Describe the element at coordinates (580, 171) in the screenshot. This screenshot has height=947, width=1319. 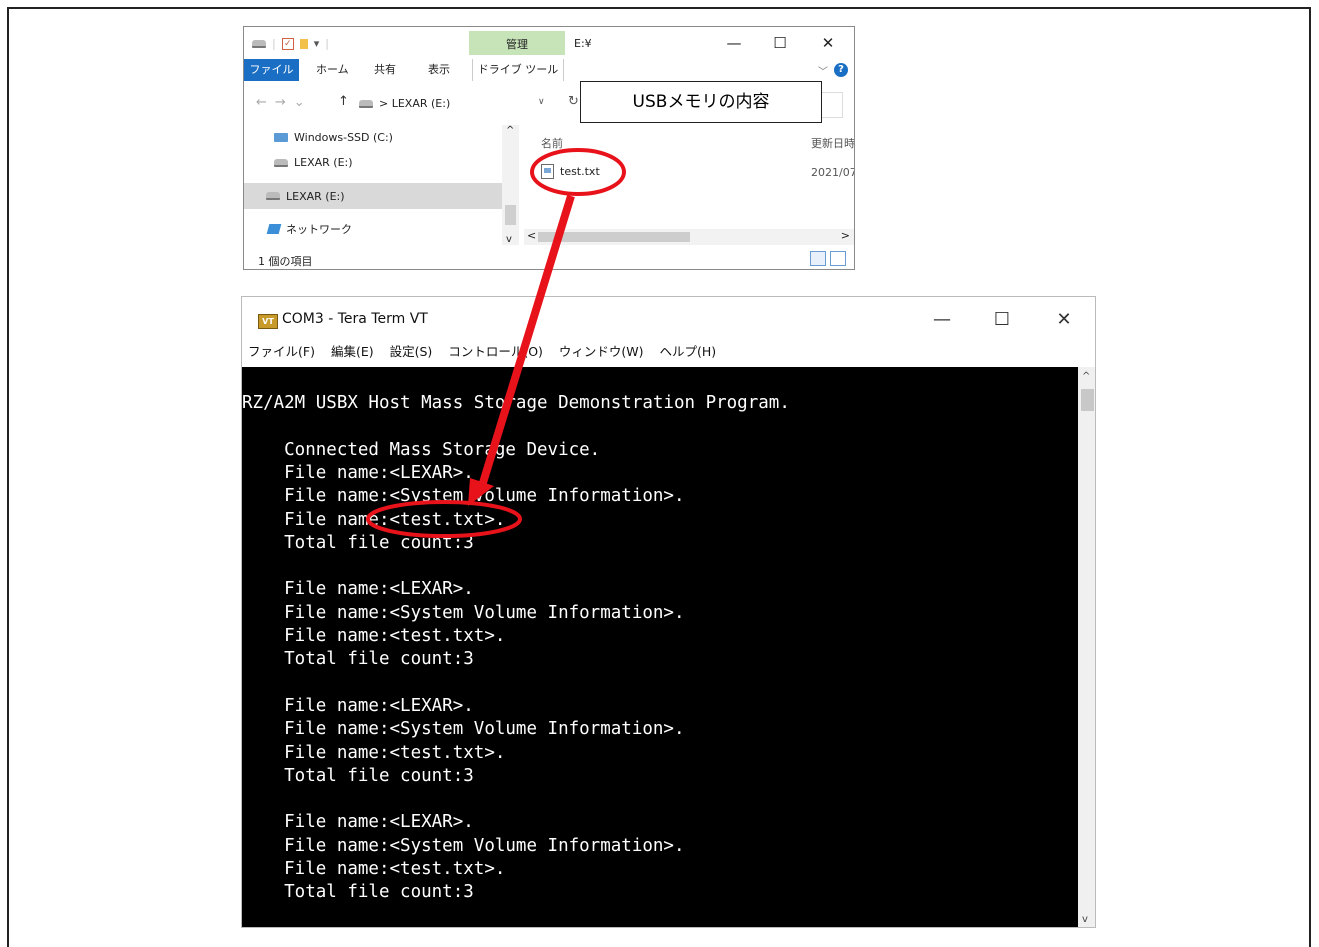
I see `file-name: test.txt` at that location.